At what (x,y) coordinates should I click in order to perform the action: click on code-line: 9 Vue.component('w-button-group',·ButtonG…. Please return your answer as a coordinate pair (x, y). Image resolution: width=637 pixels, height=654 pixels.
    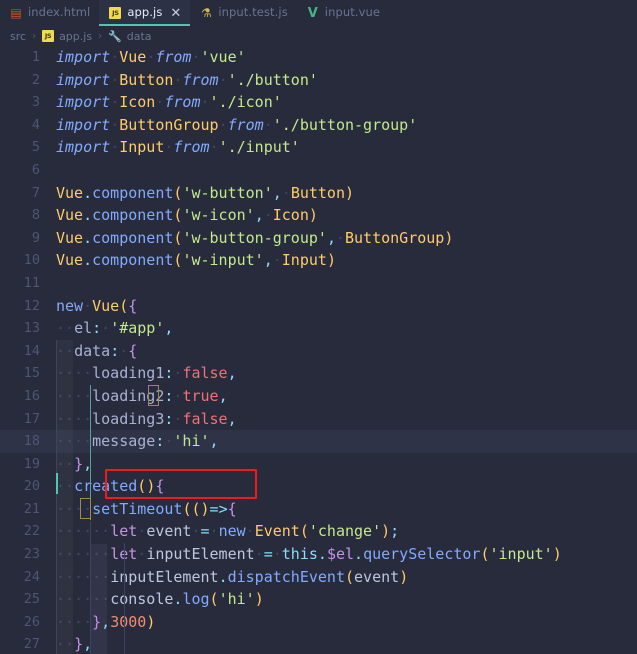
    Looking at the image, I should click on (318, 238).